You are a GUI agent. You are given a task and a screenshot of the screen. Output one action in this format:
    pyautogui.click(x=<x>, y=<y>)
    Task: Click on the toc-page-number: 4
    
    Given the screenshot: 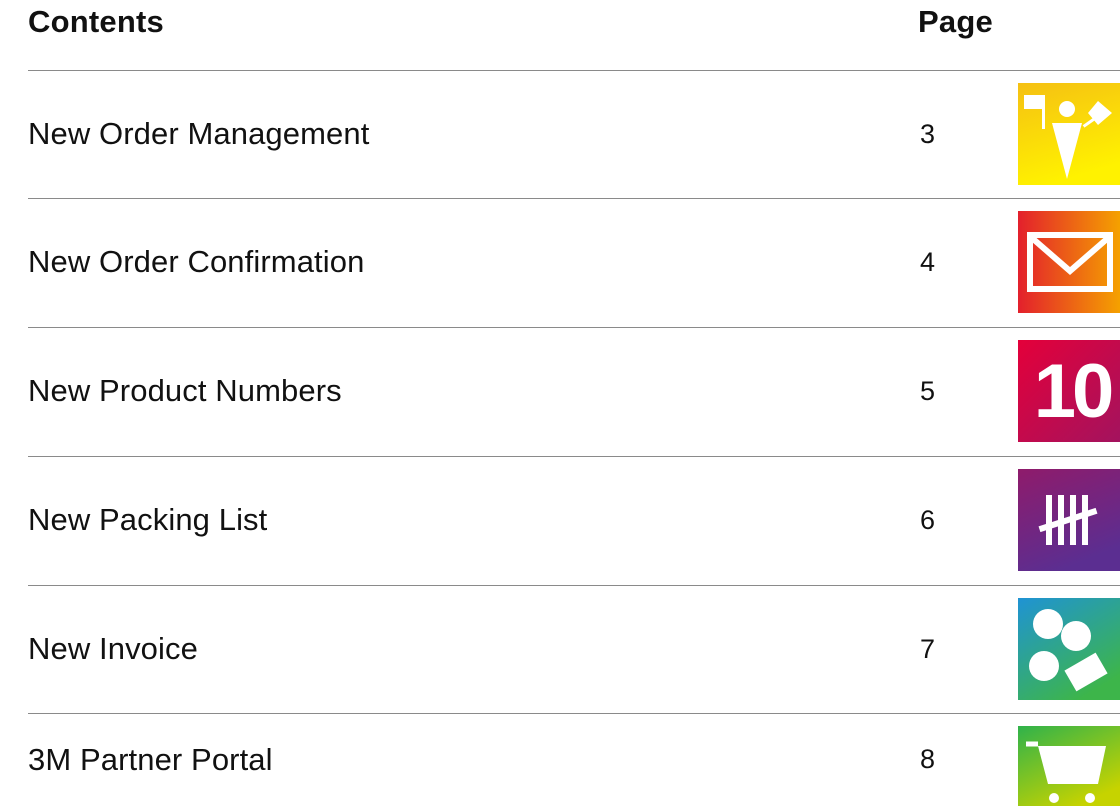 What is the action you would take?
    pyautogui.click(x=928, y=261)
    